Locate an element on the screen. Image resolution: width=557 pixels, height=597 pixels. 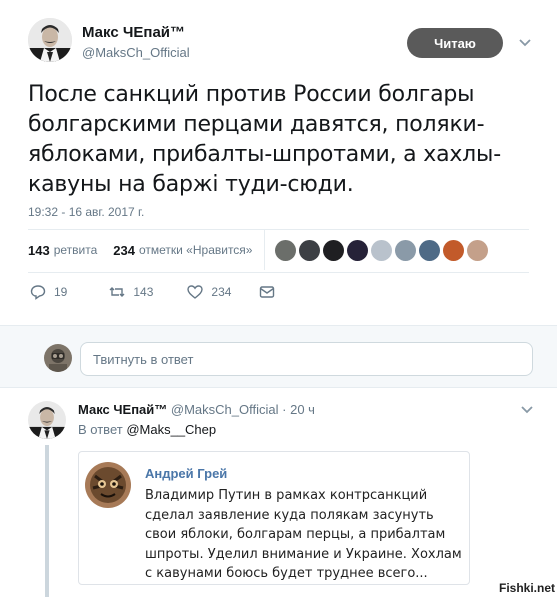
retweets-count: 143 is located at coordinates (39, 250).